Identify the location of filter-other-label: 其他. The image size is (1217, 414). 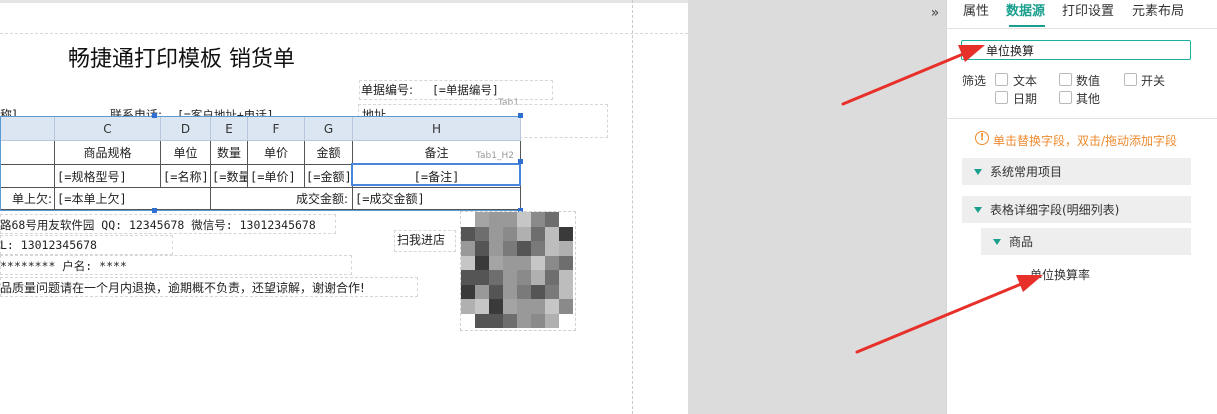
(1088, 99).